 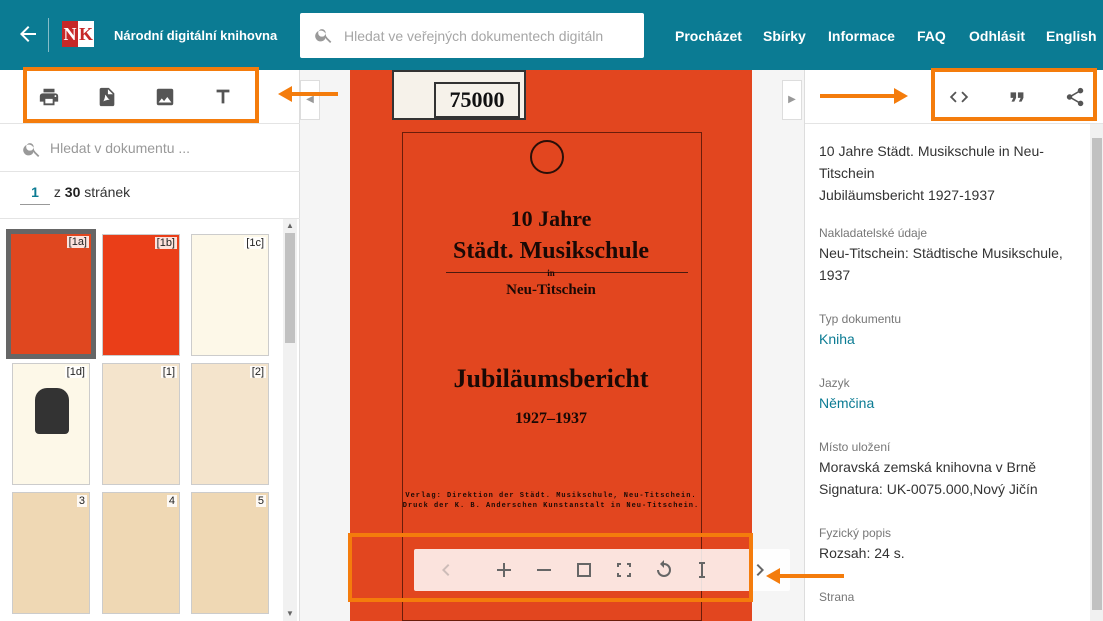 I want to click on doctype-link: Kniha, so click(x=953, y=339).